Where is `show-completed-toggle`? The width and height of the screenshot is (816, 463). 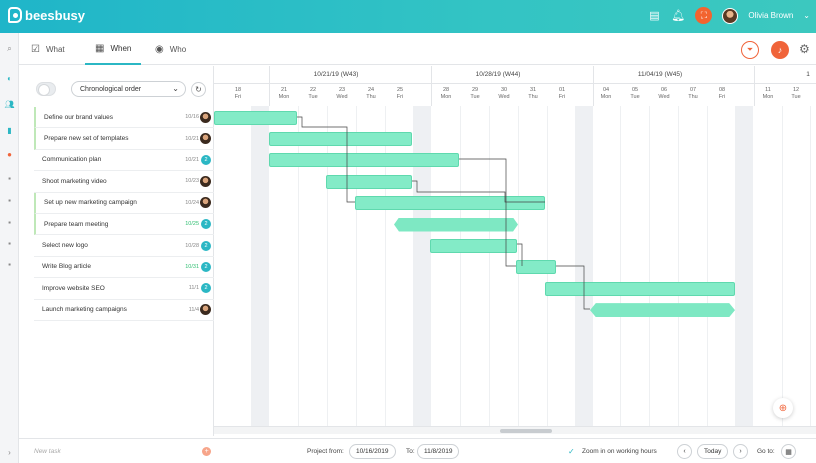
show-completed-toggle is located at coordinates (46, 89).